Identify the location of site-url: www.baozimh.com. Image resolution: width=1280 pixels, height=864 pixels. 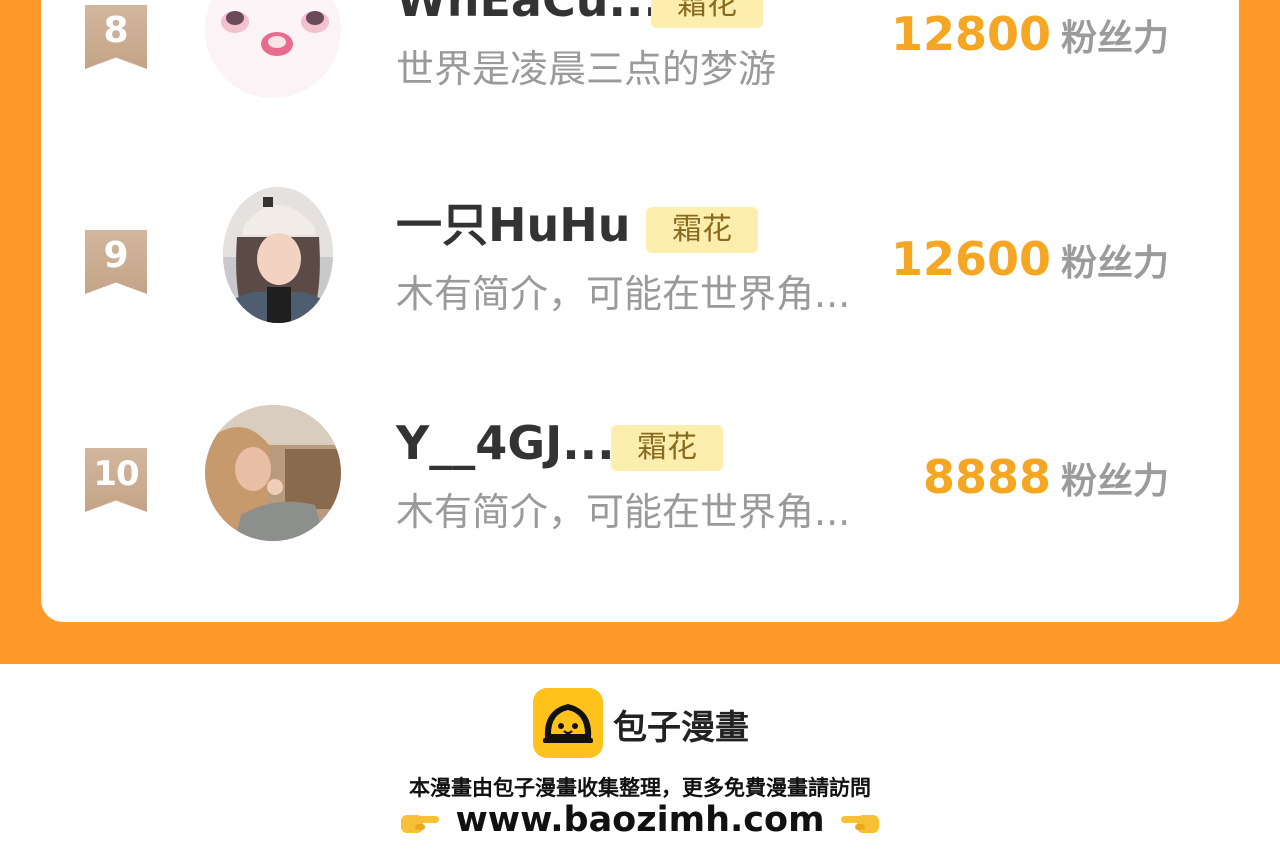
(639, 820).